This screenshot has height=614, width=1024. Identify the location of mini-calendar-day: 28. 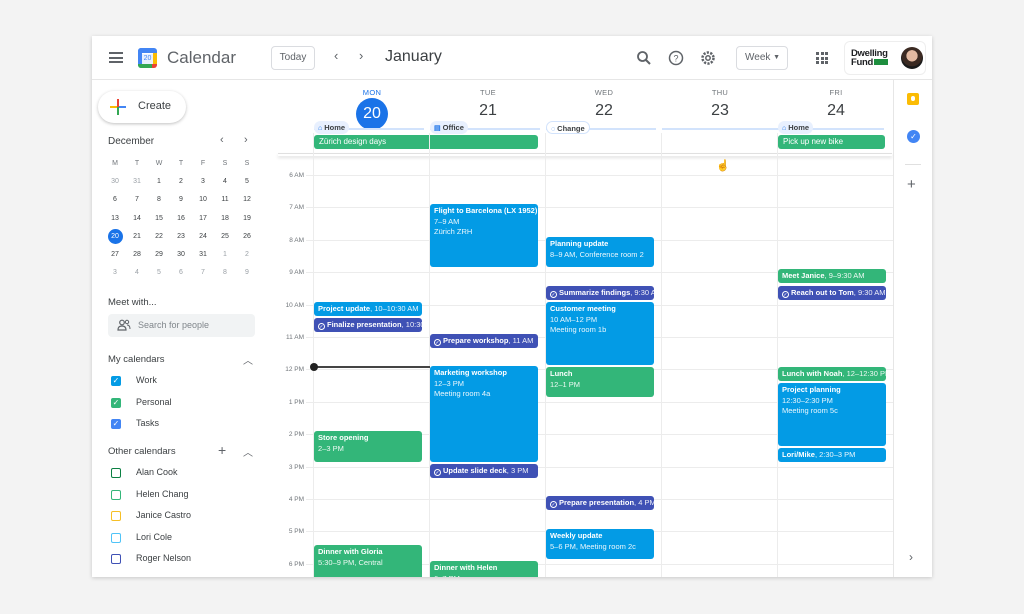
(137, 256).